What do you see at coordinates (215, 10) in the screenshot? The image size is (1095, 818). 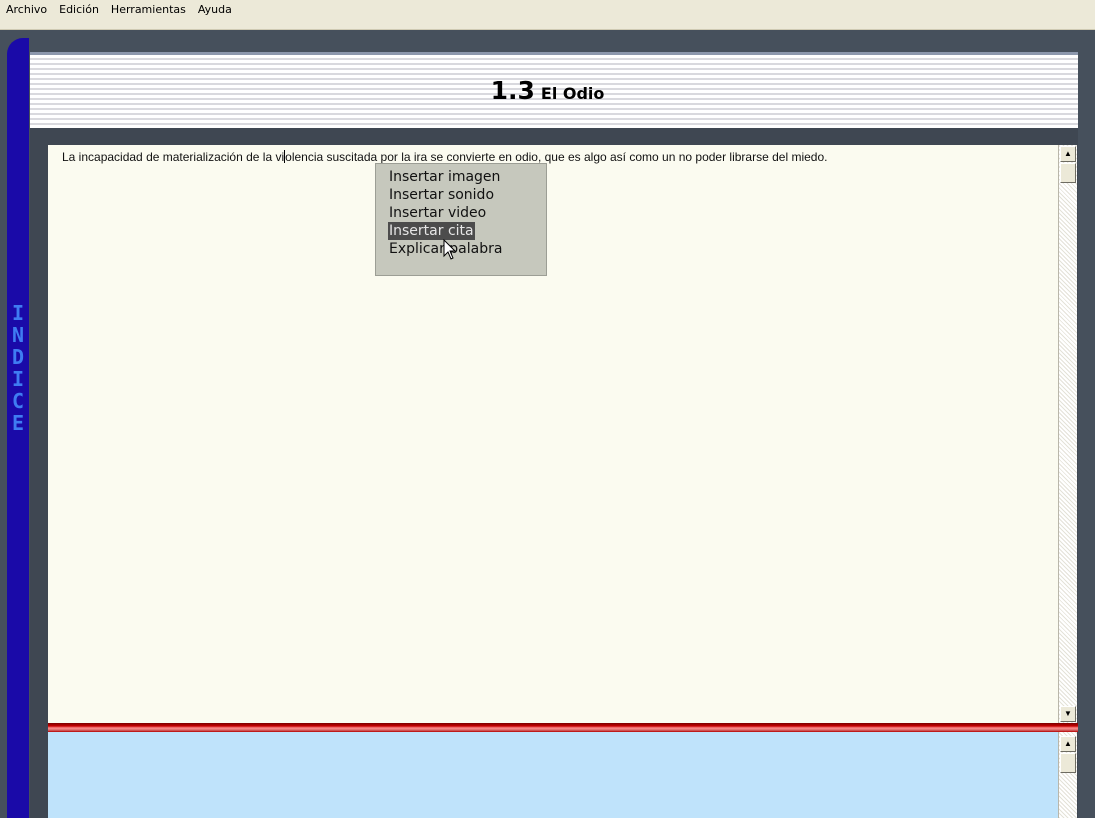 I see `menu-ayuda: Ayuda` at bounding box center [215, 10].